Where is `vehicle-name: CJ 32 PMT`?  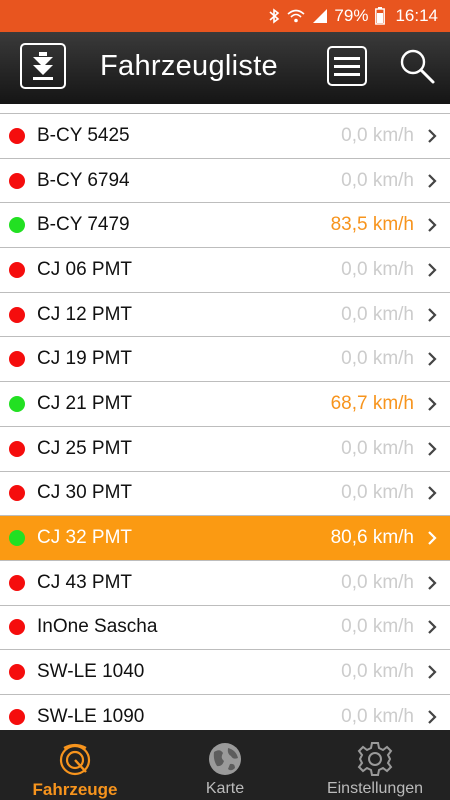
vehicle-name: CJ 32 PMT is located at coordinates (85, 538).